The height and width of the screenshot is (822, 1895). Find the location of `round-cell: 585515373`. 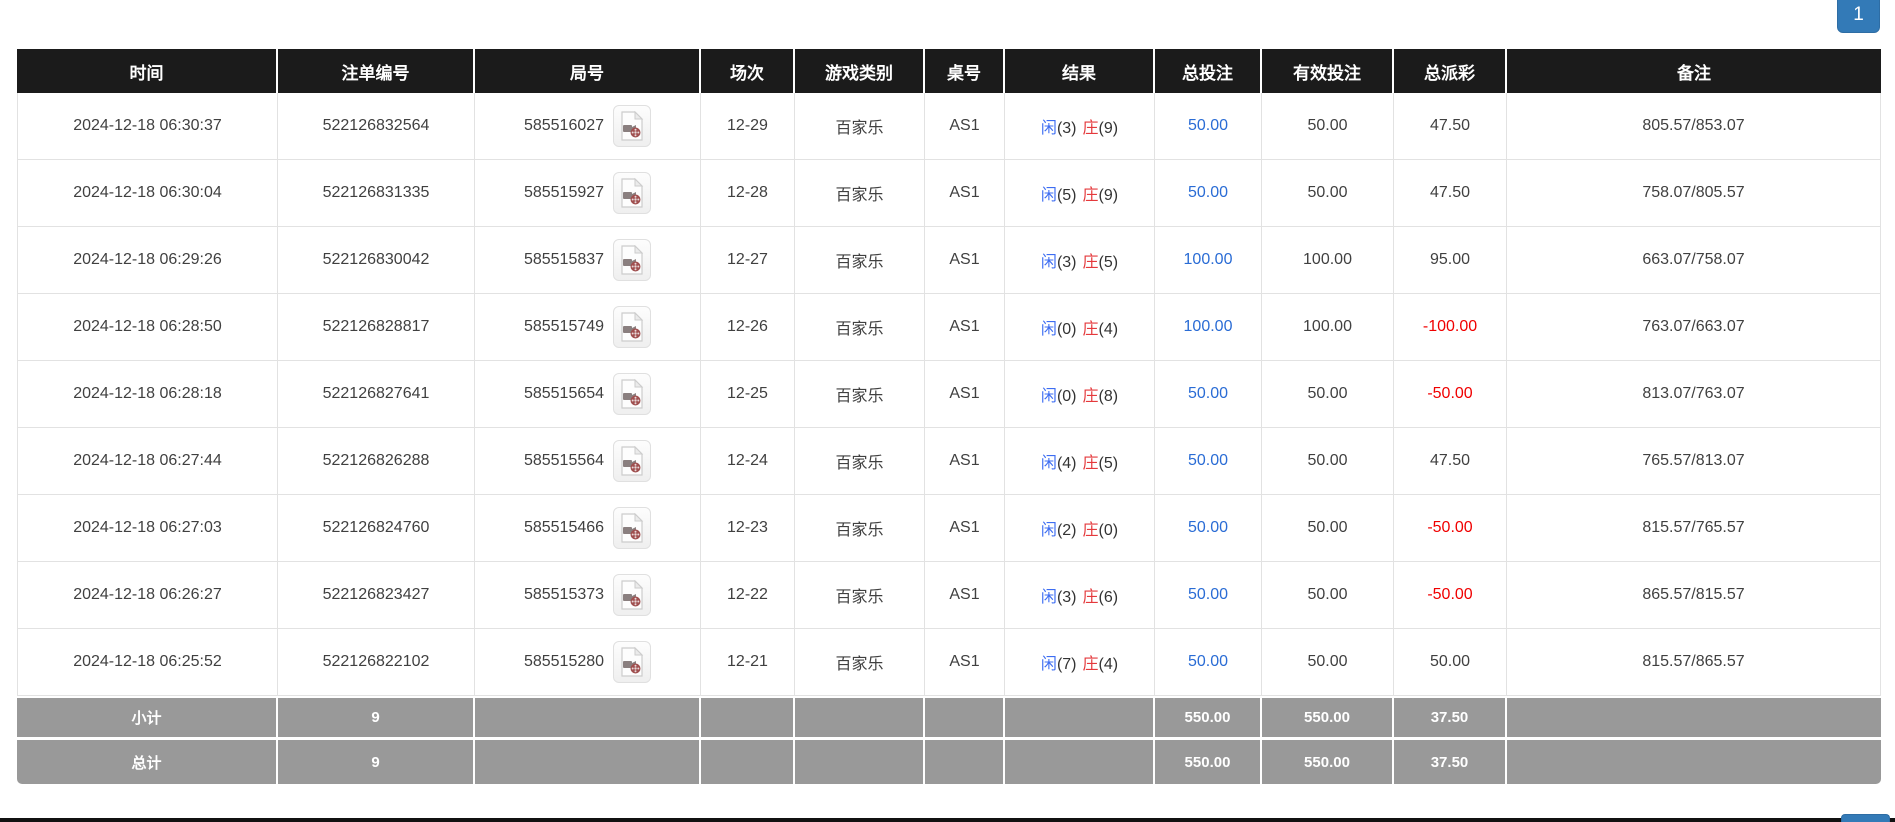

round-cell: 585515373 is located at coordinates (588, 595).